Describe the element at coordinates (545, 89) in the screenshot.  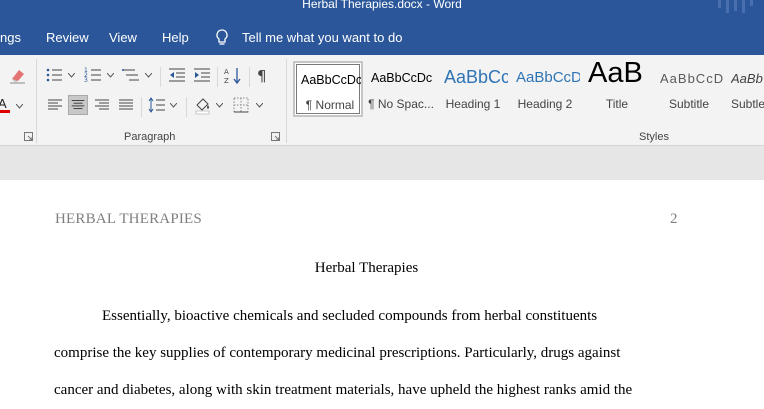
I see `style-heading-2: AaBbCcD Heading 2` at that location.